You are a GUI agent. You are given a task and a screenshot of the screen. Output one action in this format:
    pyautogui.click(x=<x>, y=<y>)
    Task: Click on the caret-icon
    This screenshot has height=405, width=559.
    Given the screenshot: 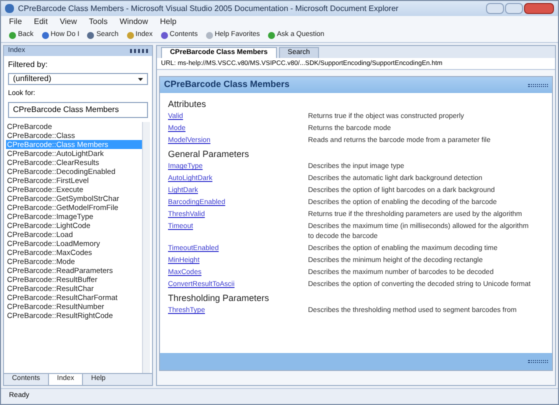 What is the action you would take?
    pyautogui.click(x=140, y=79)
    